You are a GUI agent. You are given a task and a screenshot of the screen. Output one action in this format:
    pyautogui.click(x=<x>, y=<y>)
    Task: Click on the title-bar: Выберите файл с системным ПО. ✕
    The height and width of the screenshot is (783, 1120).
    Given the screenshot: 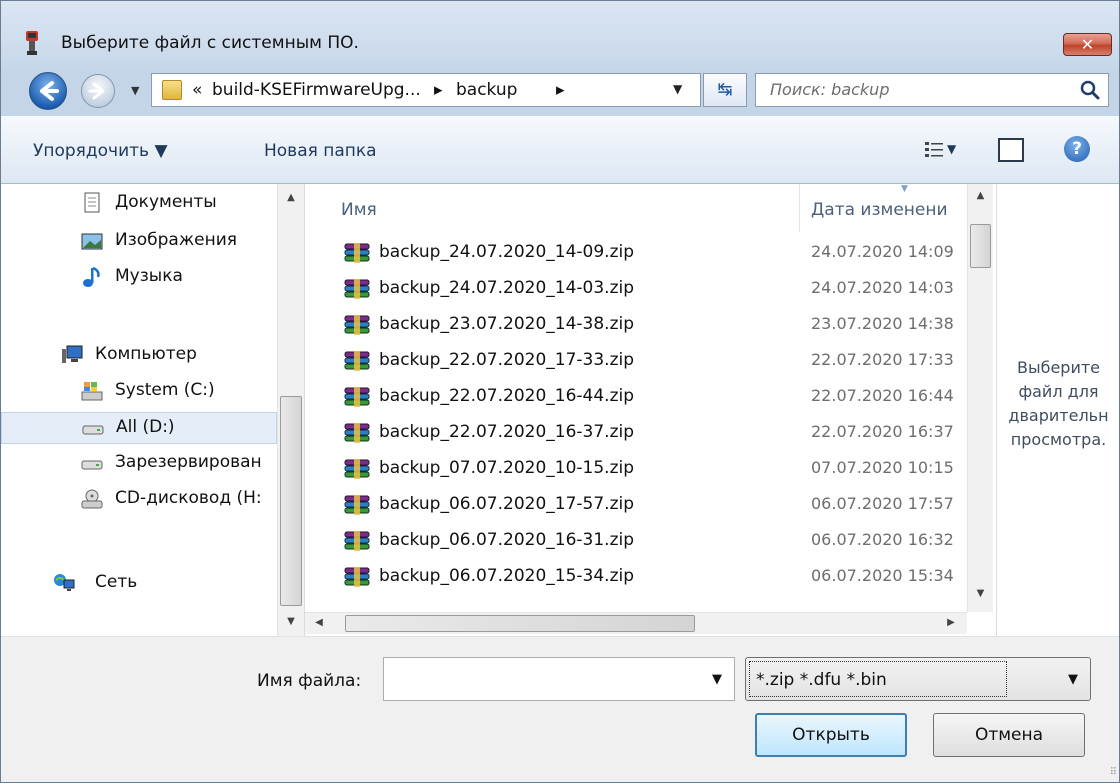 What is the action you would take?
    pyautogui.click(x=560, y=35)
    